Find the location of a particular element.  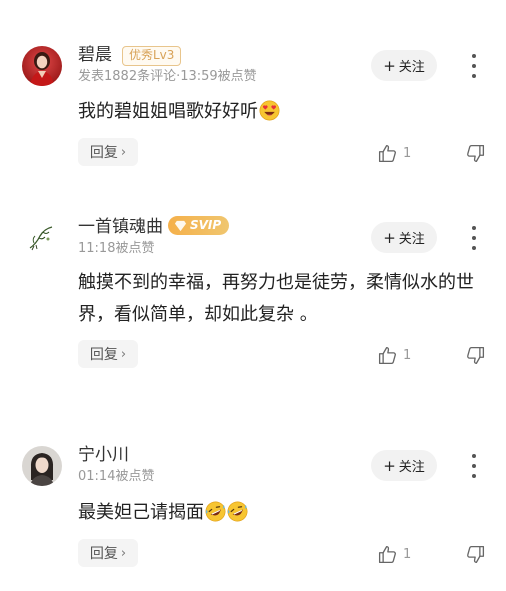

diamond-icon is located at coordinates (180, 226).